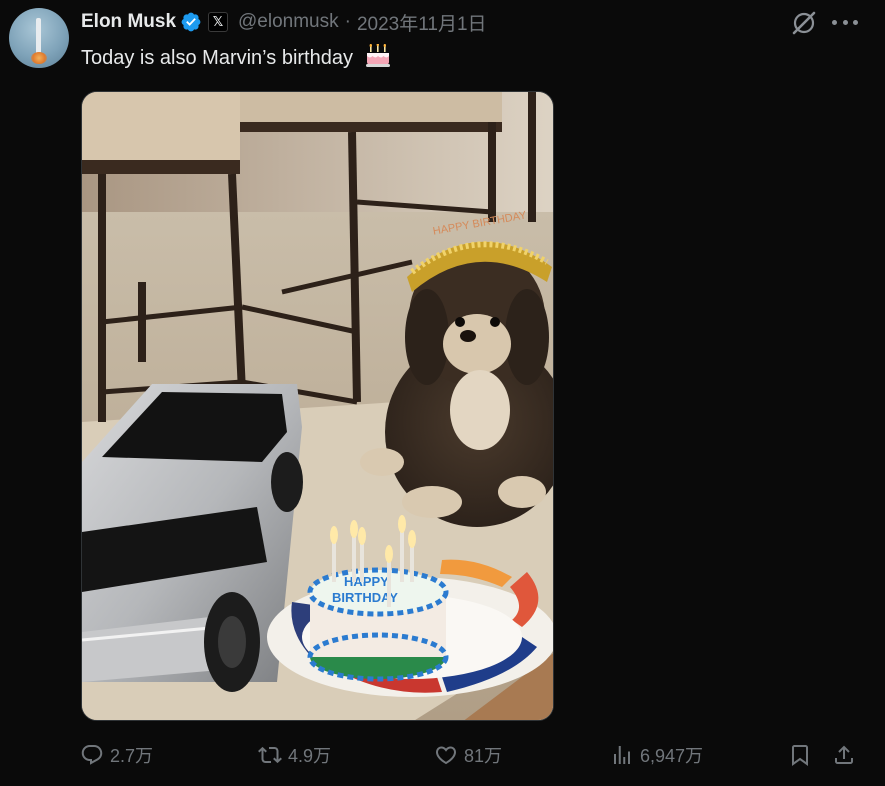  Describe the element at coordinates (161, 167) in the screenshot. I see `table-edge-left` at that location.